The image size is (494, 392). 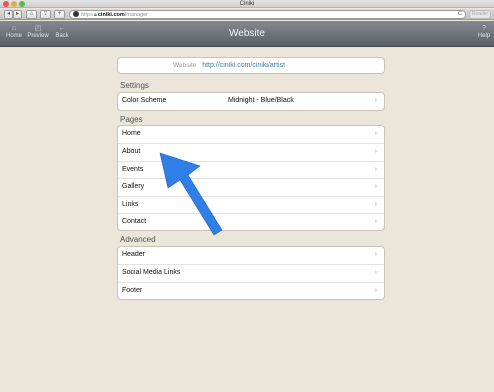 I want to click on app-navbar: ⌂ Home ◰ Preview ← Back Website ? Help, so click(x=247, y=34).